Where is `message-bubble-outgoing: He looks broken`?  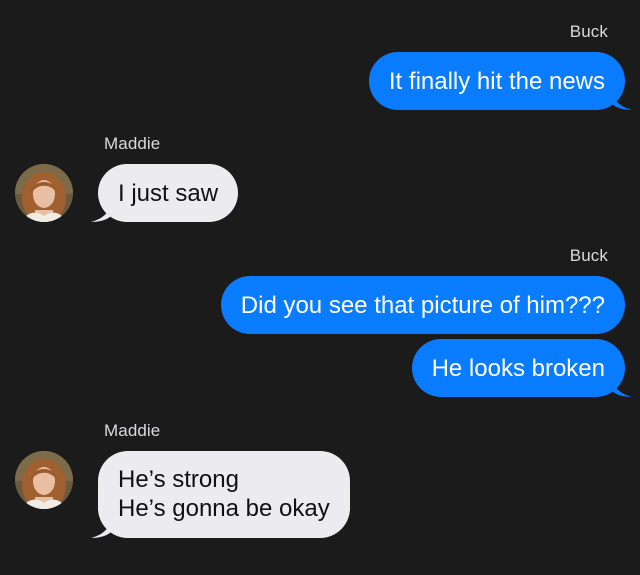 message-bubble-outgoing: He looks broken is located at coordinates (521, 368).